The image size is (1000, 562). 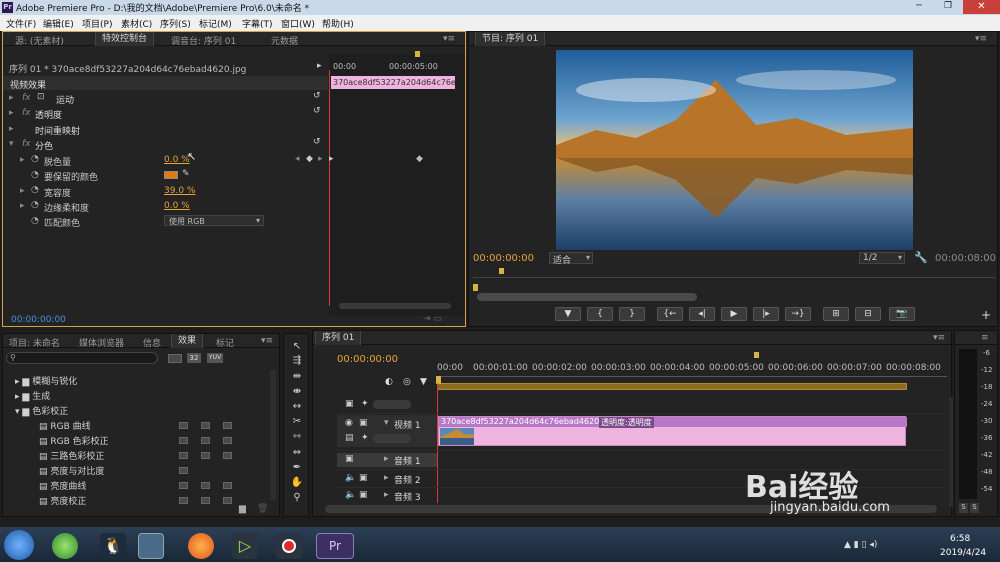 I want to click on step-back-button: ◂|, so click(x=702, y=314).